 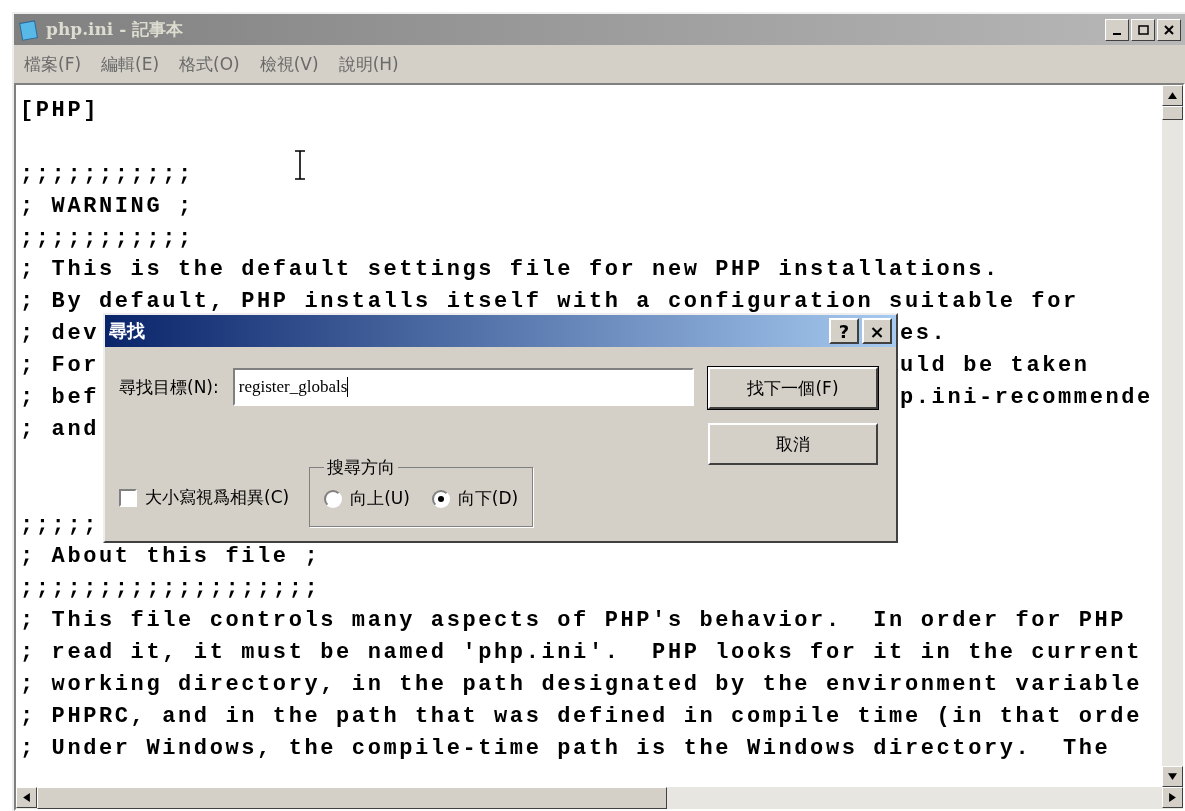 What do you see at coordinates (107, 206) in the screenshot?
I see `text-line: ; WARNING ;` at bounding box center [107, 206].